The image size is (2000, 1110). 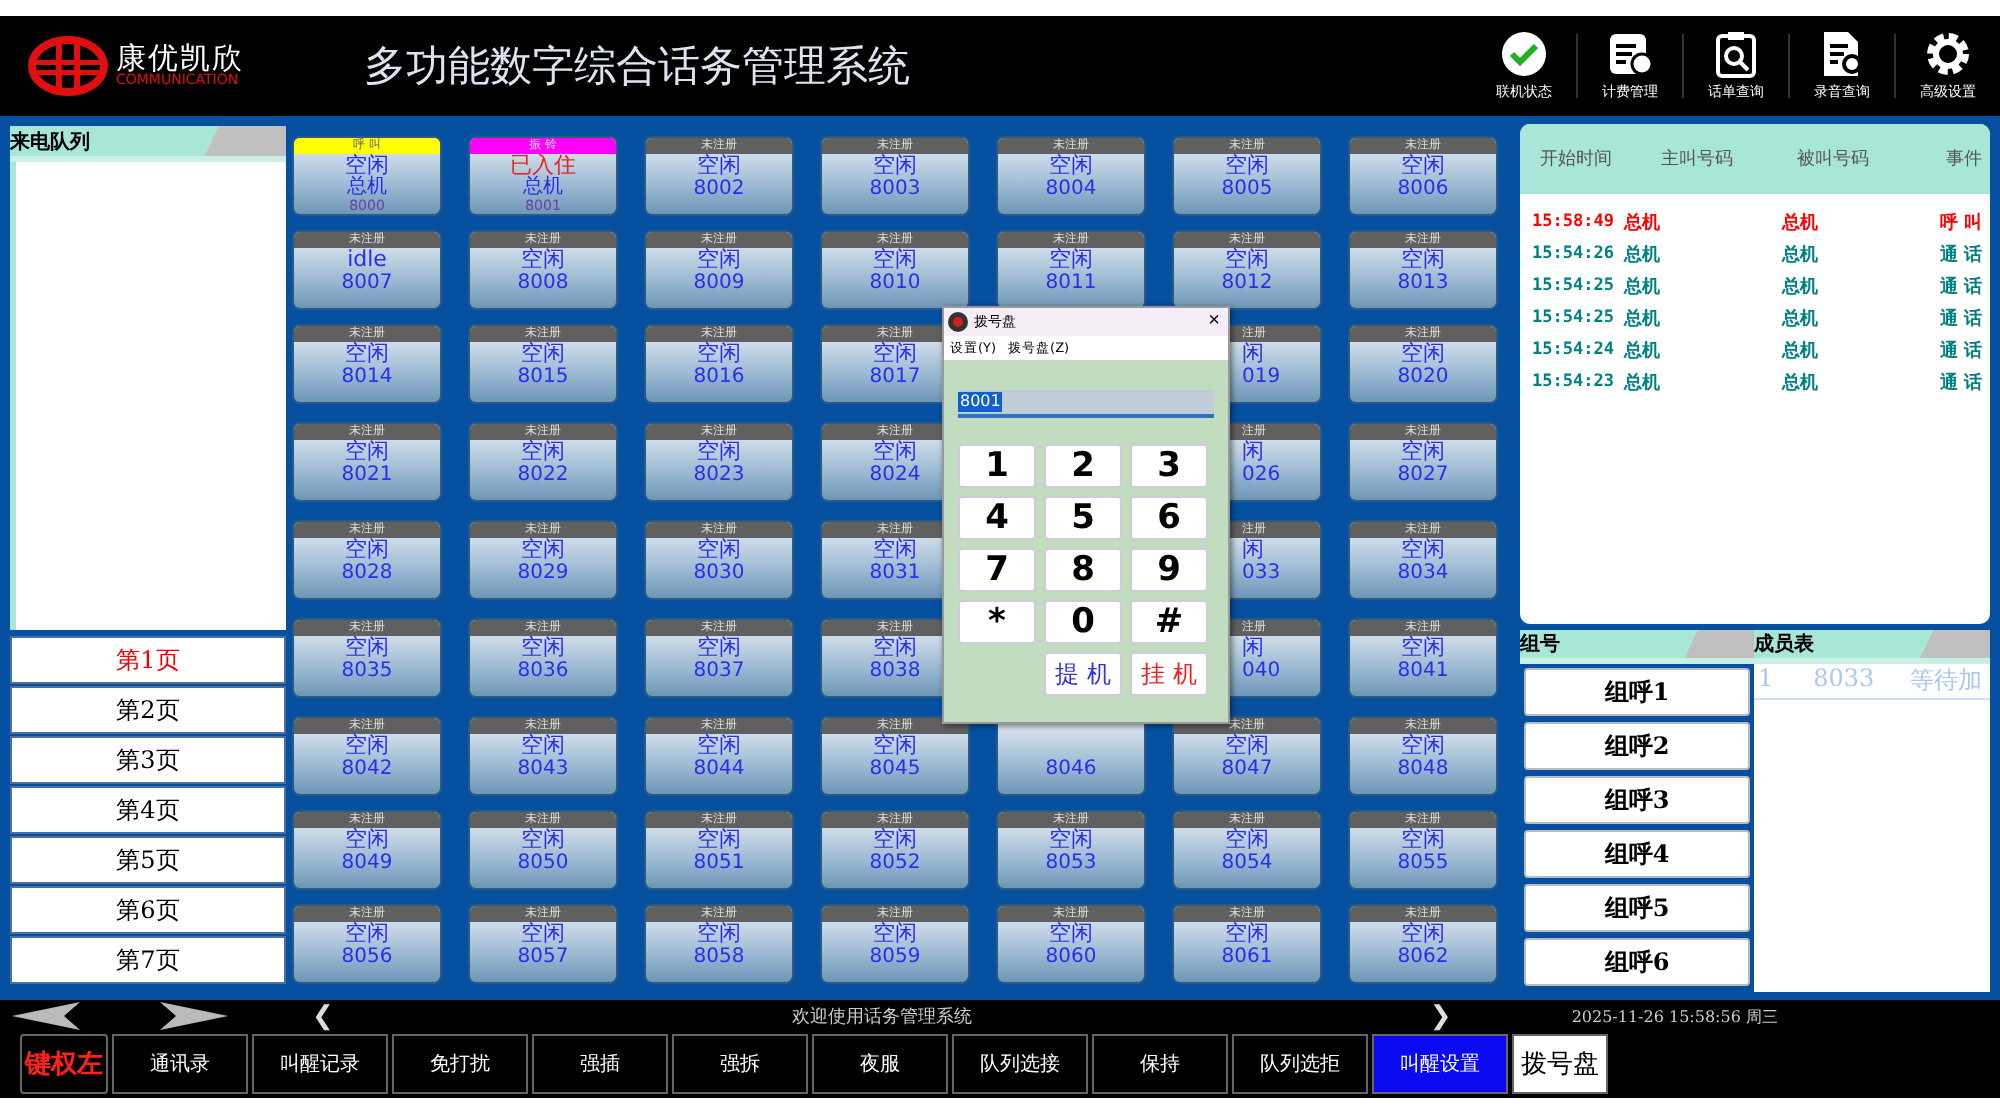 What do you see at coordinates (1086, 404) in the screenshot?
I see `number-field: 8001` at bounding box center [1086, 404].